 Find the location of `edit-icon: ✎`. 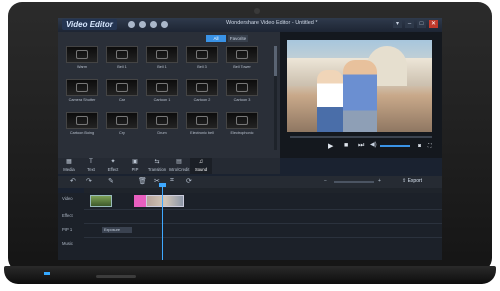

edit-icon: ✎ is located at coordinates (111, 181).